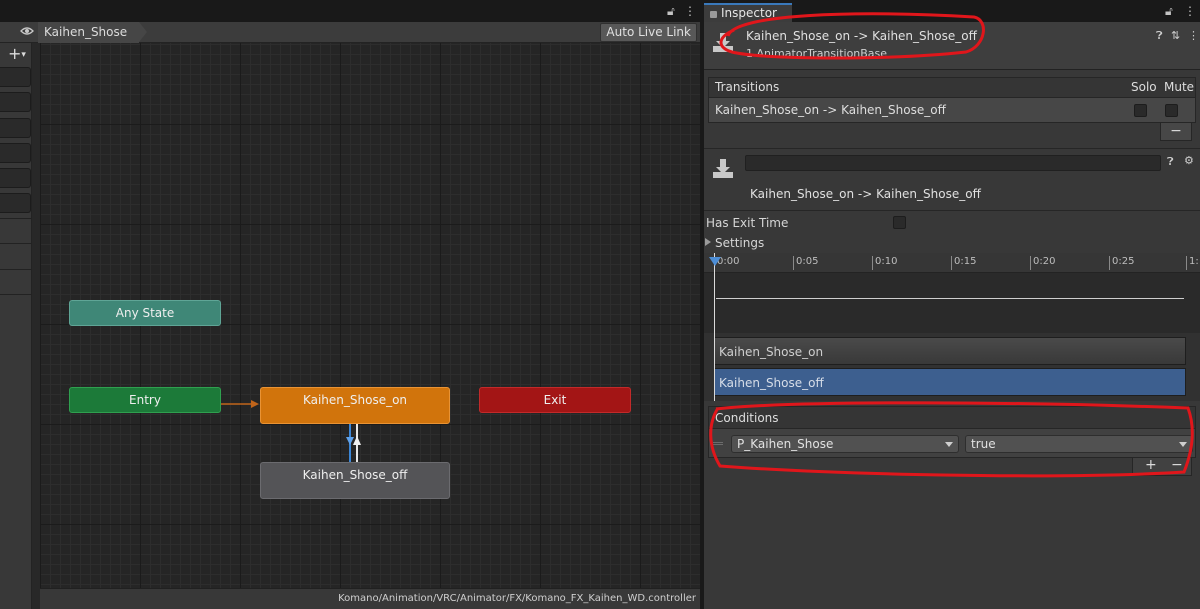 The image size is (1200, 609). What do you see at coordinates (1079, 444) in the screenshot?
I see `condition-value-dropdown: true` at bounding box center [1079, 444].